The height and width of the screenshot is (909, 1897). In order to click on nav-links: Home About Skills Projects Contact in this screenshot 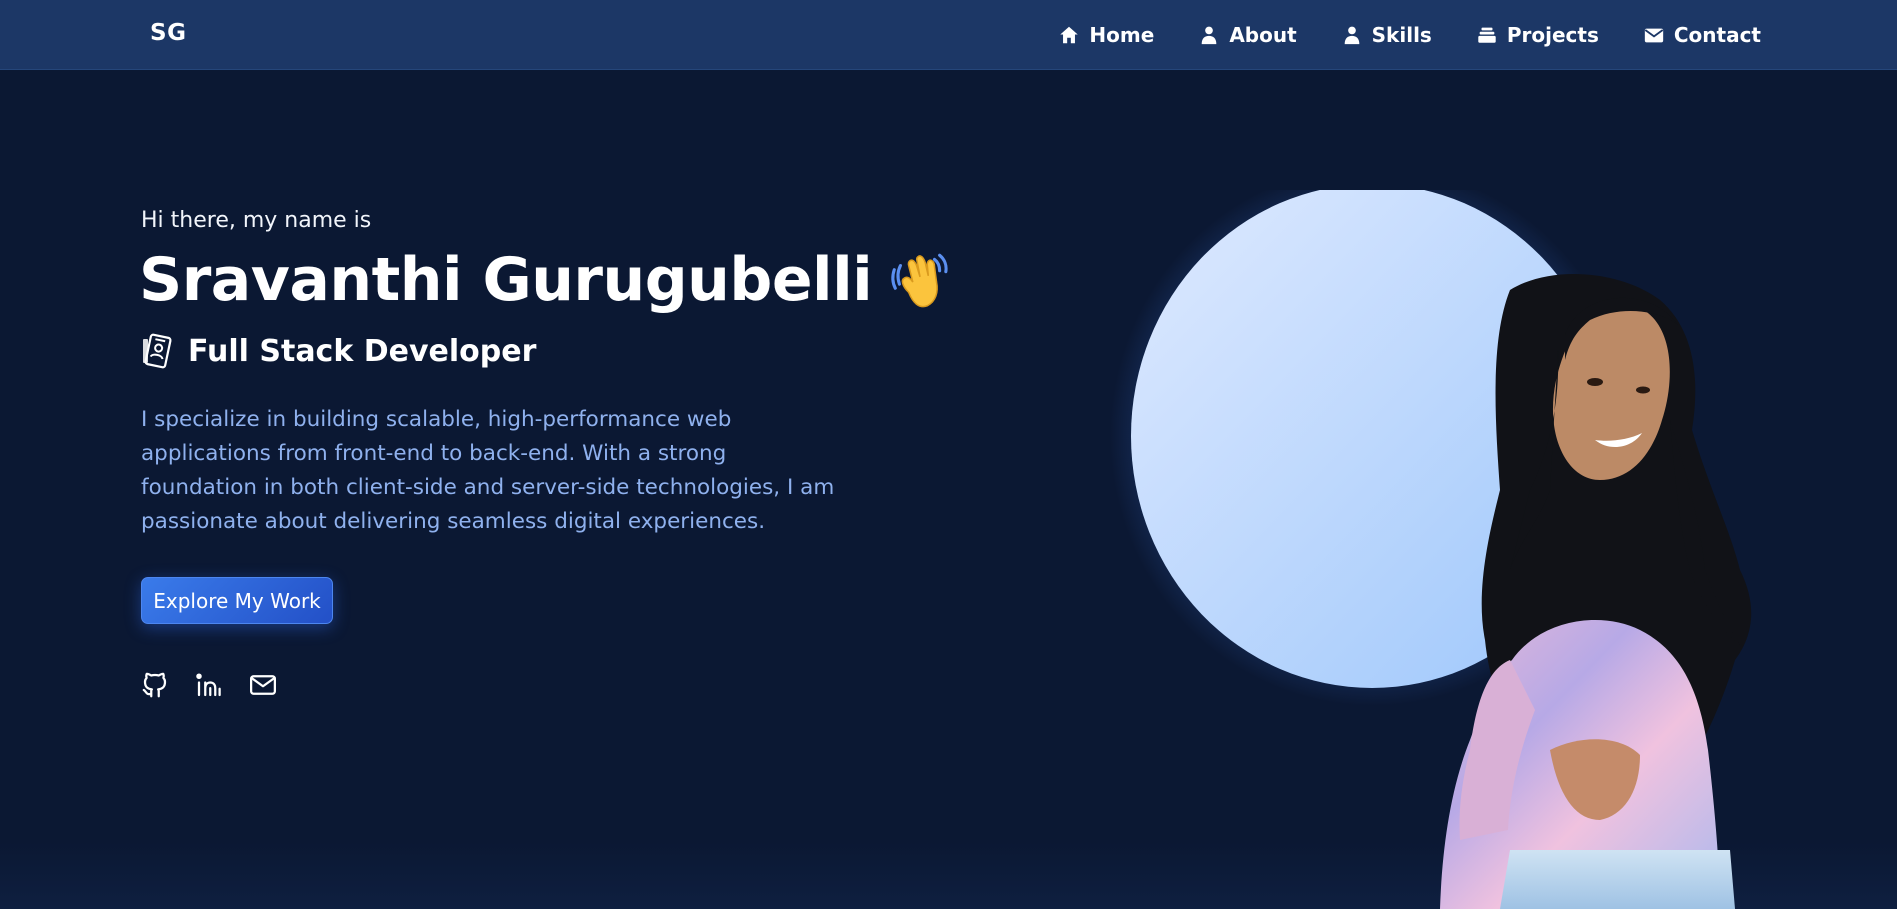, I will do `click(1409, 35)`.